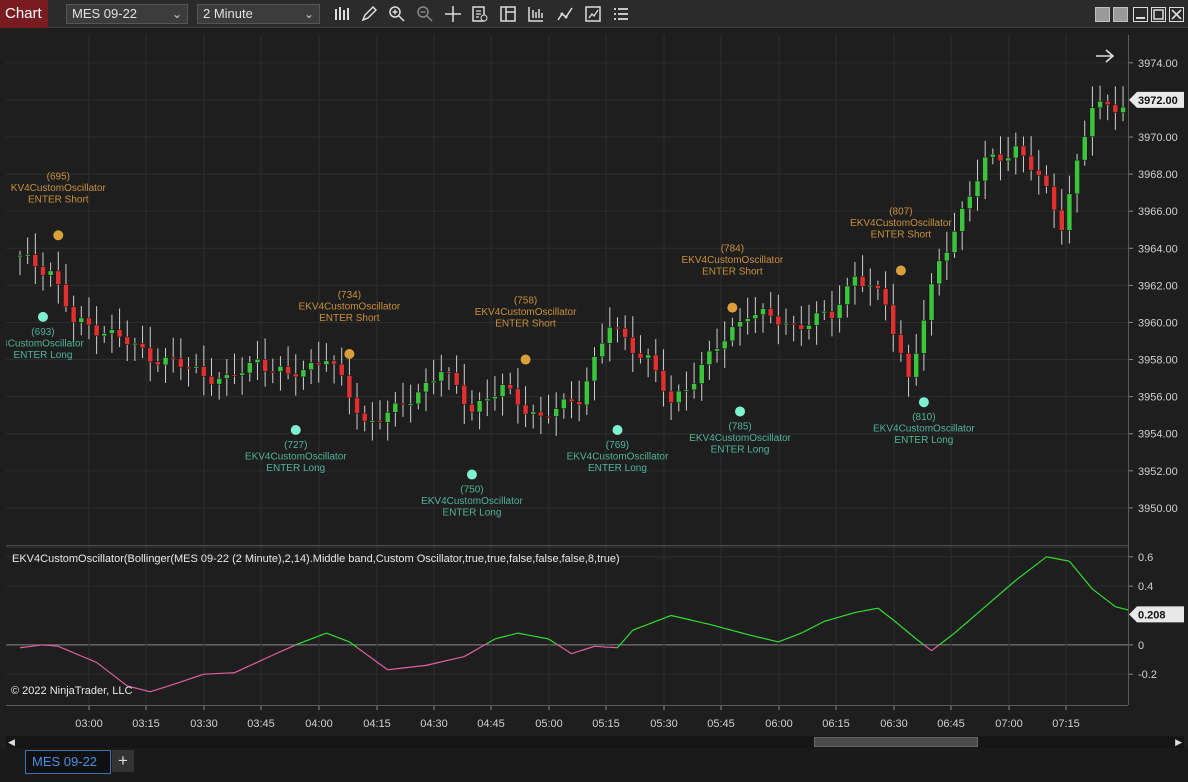 Image resolution: width=1188 pixels, height=782 pixels. I want to click on draw-icon, so click(369, 14).